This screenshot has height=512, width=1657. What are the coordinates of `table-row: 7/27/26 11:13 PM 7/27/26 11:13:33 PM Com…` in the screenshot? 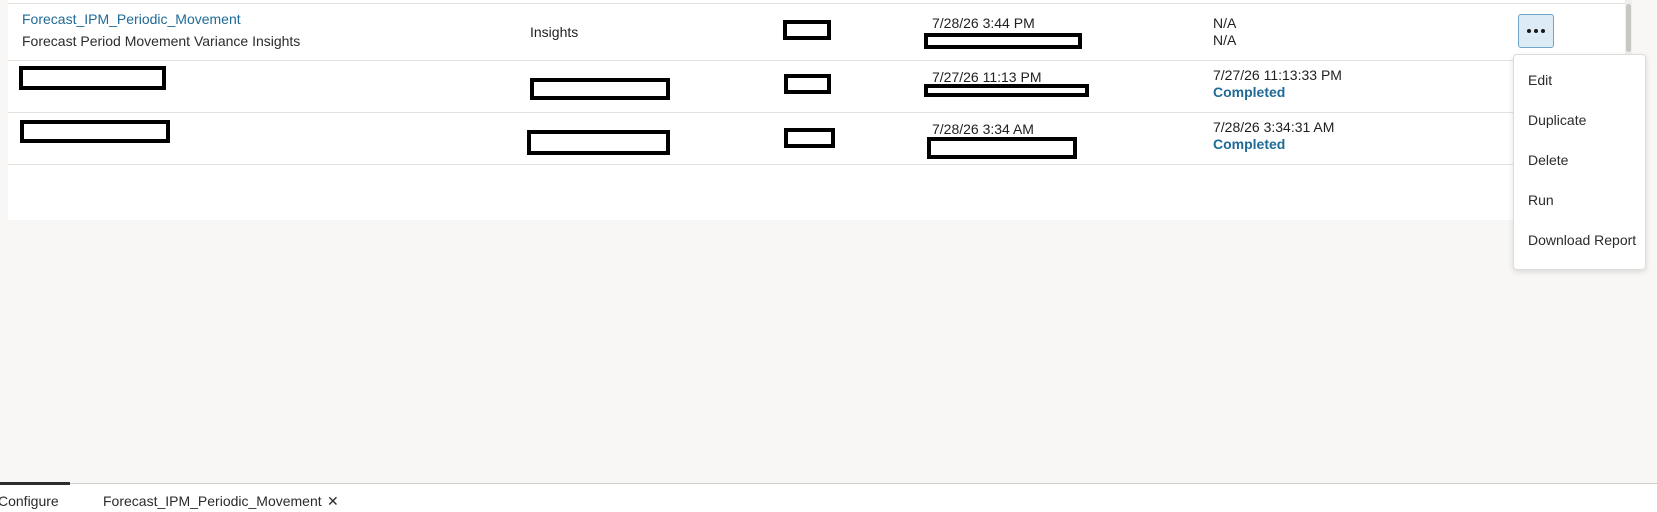 It's located at (816, 86).